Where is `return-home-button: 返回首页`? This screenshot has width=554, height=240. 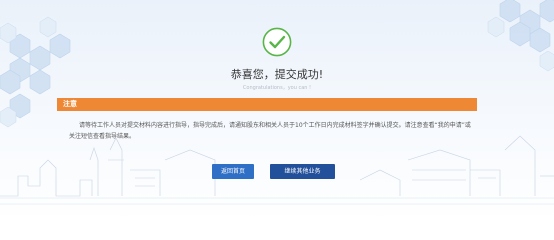 return-home-button: 返回首页 is located at coordinates (233, 171).